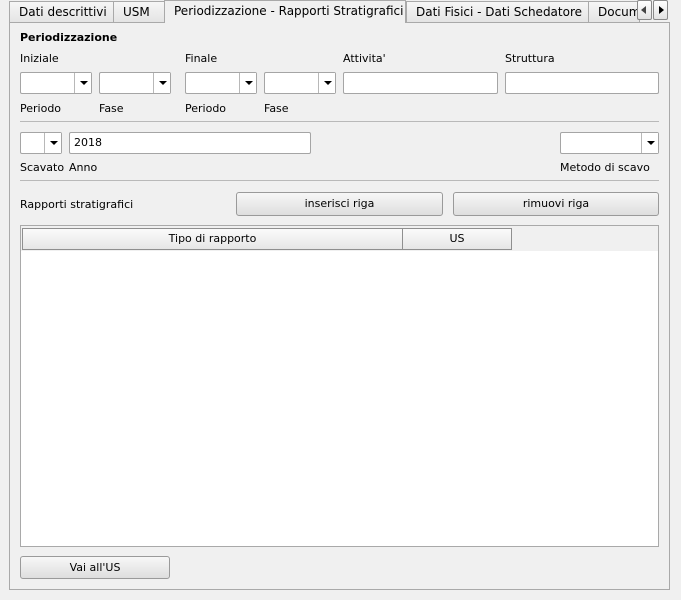 The image size is (681, 600). What do you see at coordinates (69, 37) in the screenshot?
I see `section-title: Periodizzazione` at bounding box center [69, 37].